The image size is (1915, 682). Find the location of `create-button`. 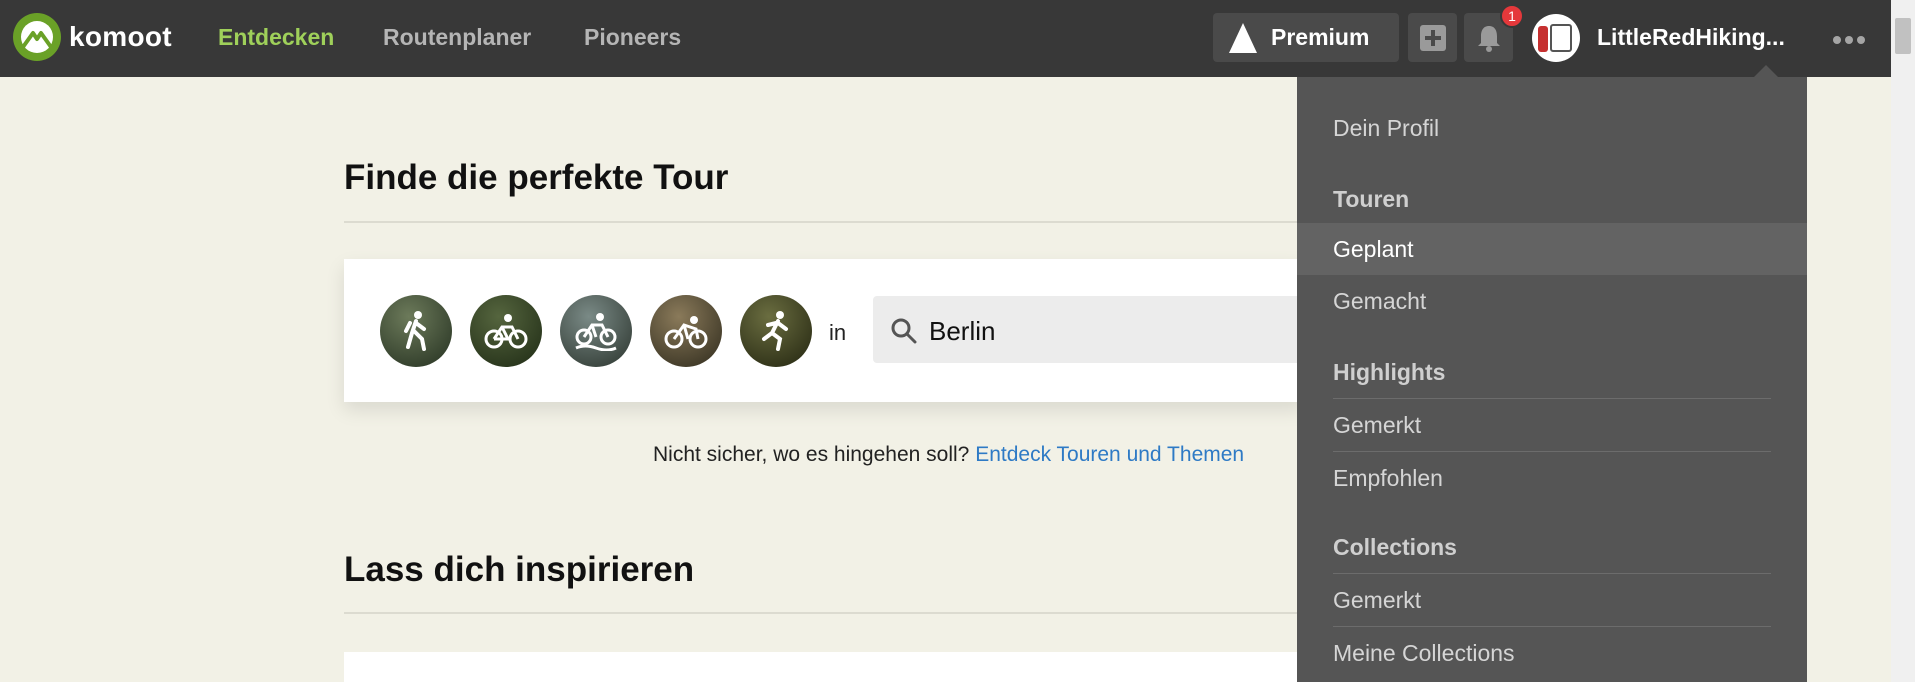

create-button is located at coordinates (1432, 37).